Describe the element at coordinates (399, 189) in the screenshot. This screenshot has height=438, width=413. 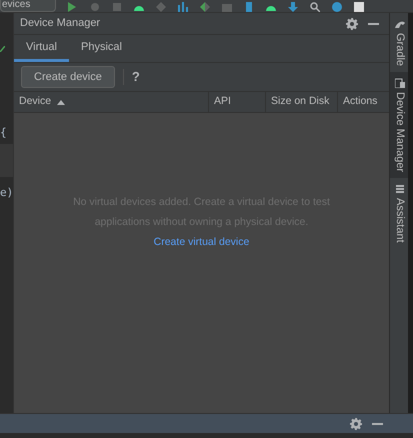
I see `list-icon` at that location.